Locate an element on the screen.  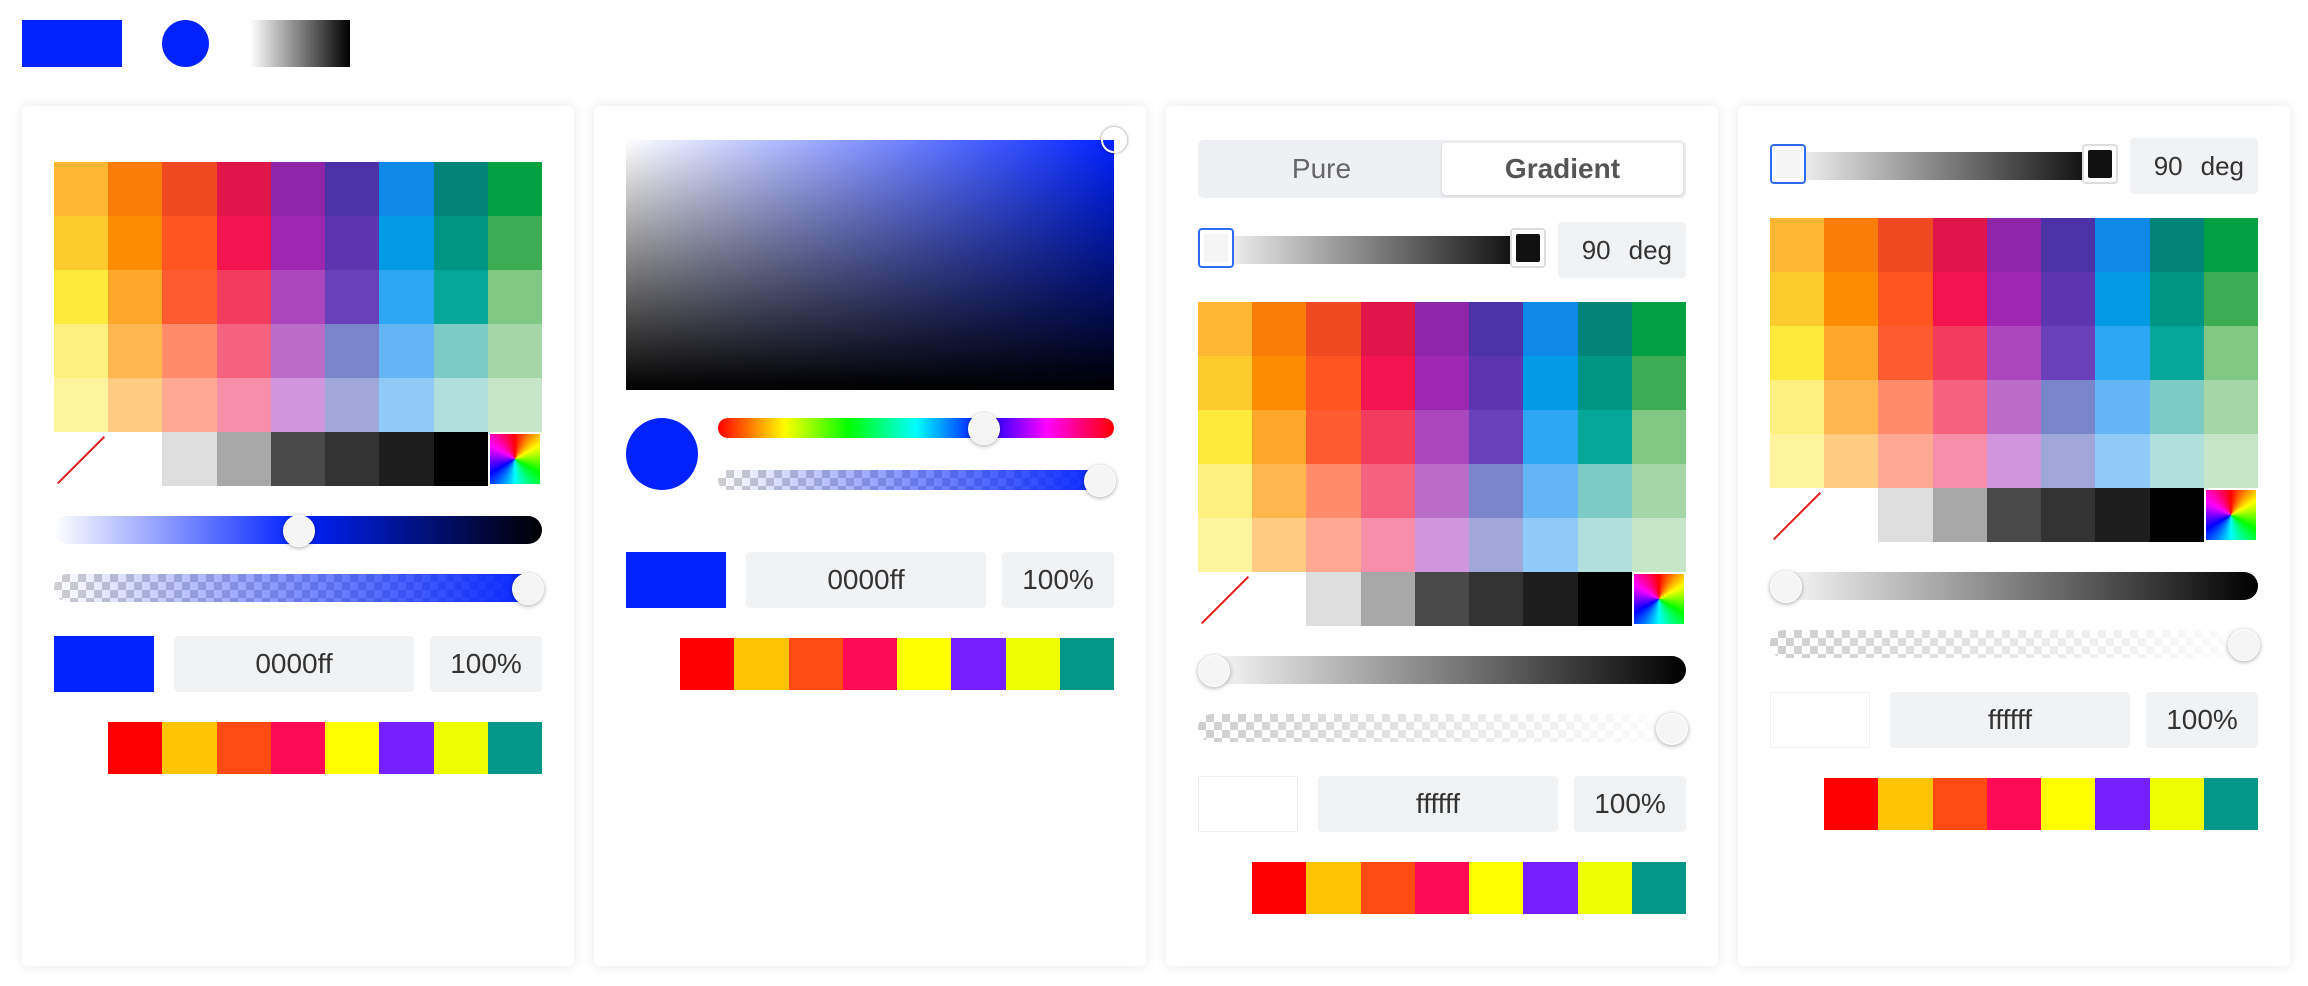
gradient-stop-start is located at coordinates (1788, 164).